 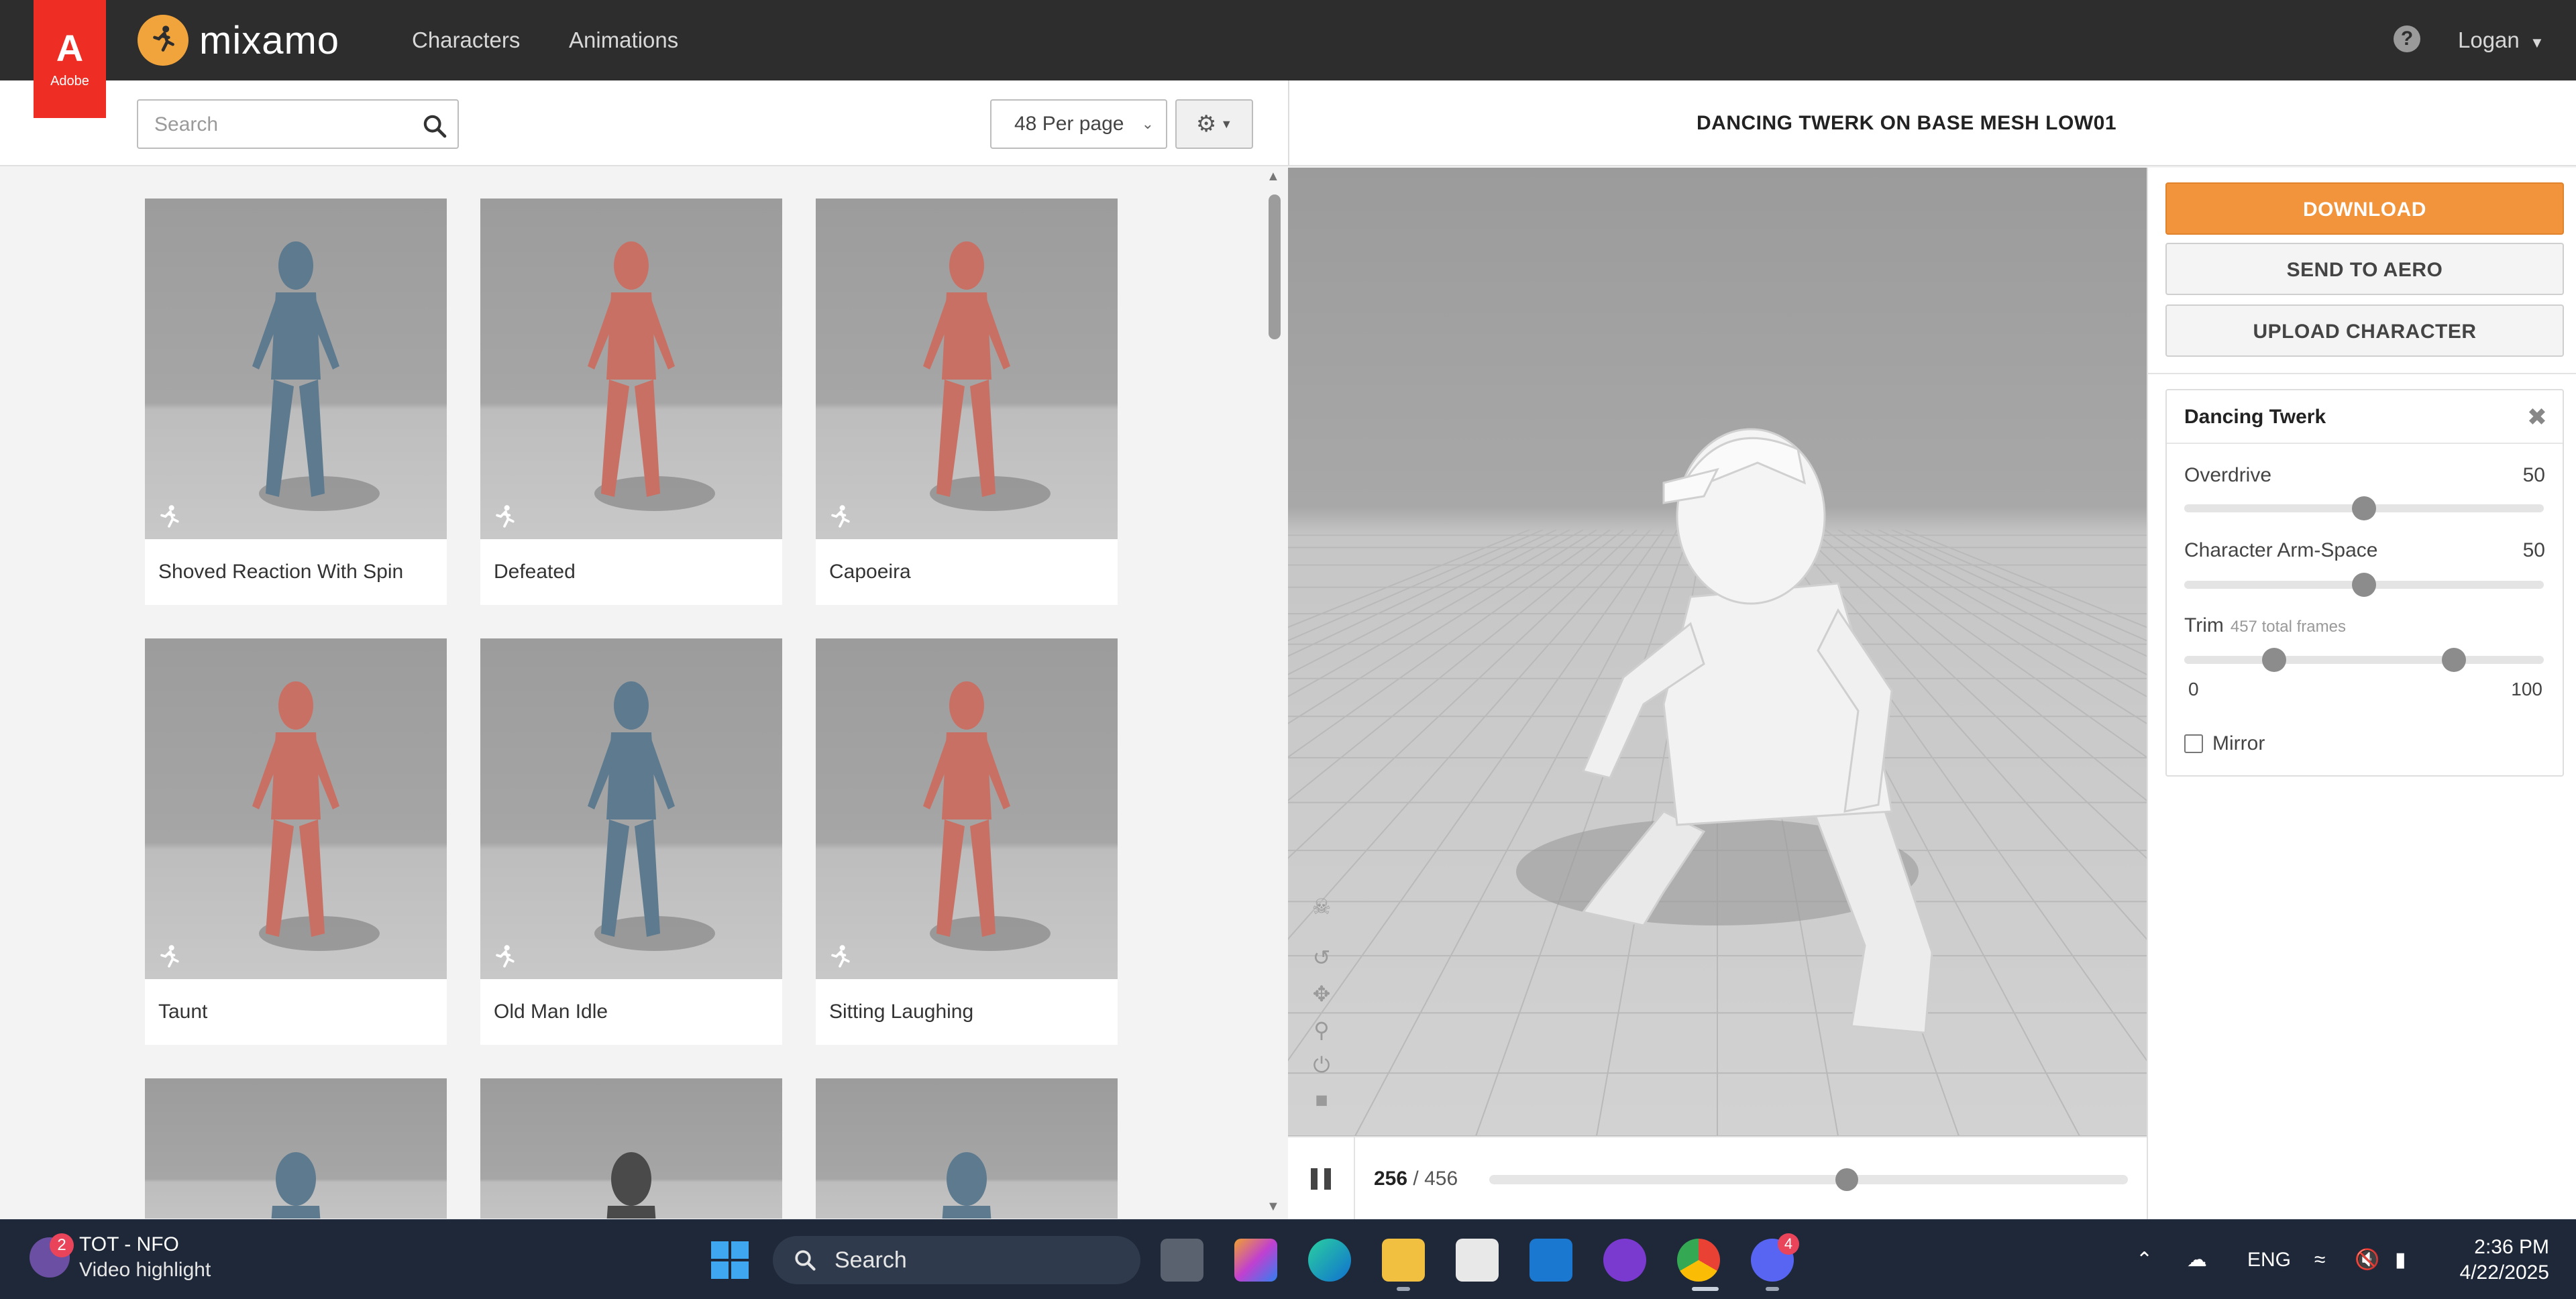 What do you see at coordinates (2537, 418) in the screenshot?
I see `close-icon: ✖` at bounding box center [2537, 418].